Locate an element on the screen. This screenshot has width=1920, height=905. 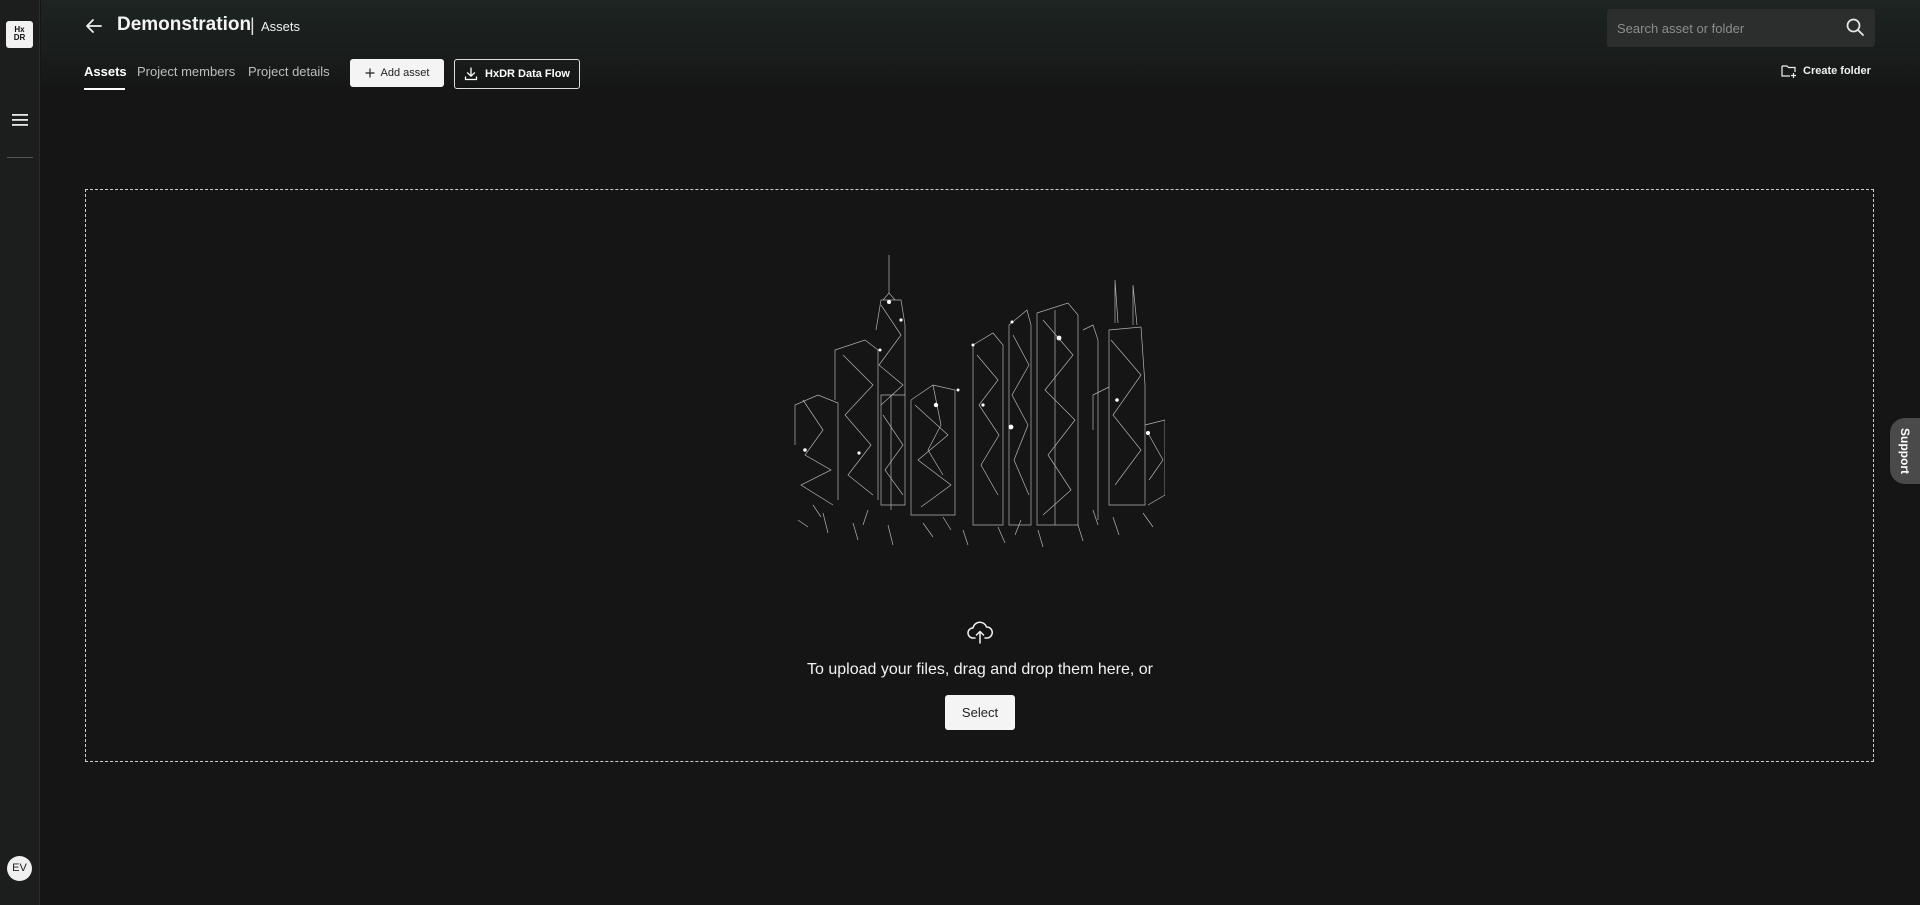
active-tab-indicator is located at coordinates (104, 89).